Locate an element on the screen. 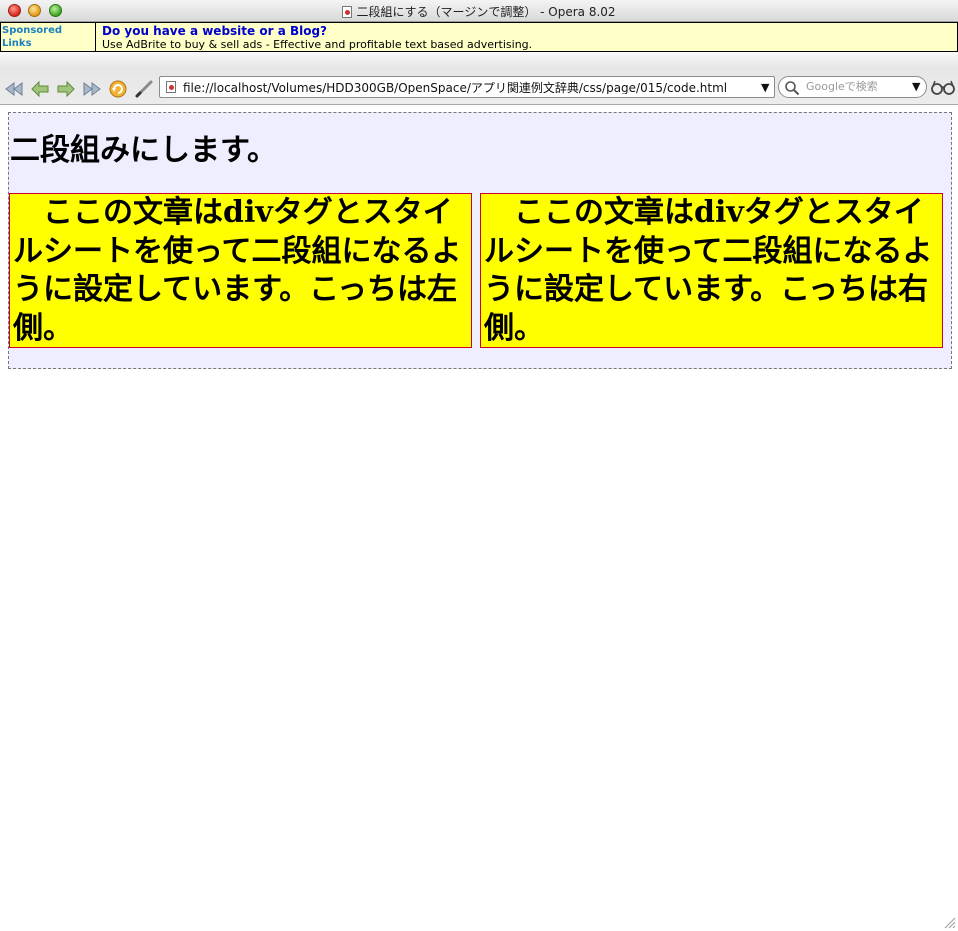 The width and height of the screenshot is (958, 931). window-titlebar: 二段組にする（マージンで調整） - Opera 8.02 is located at coordinates (479, 11).